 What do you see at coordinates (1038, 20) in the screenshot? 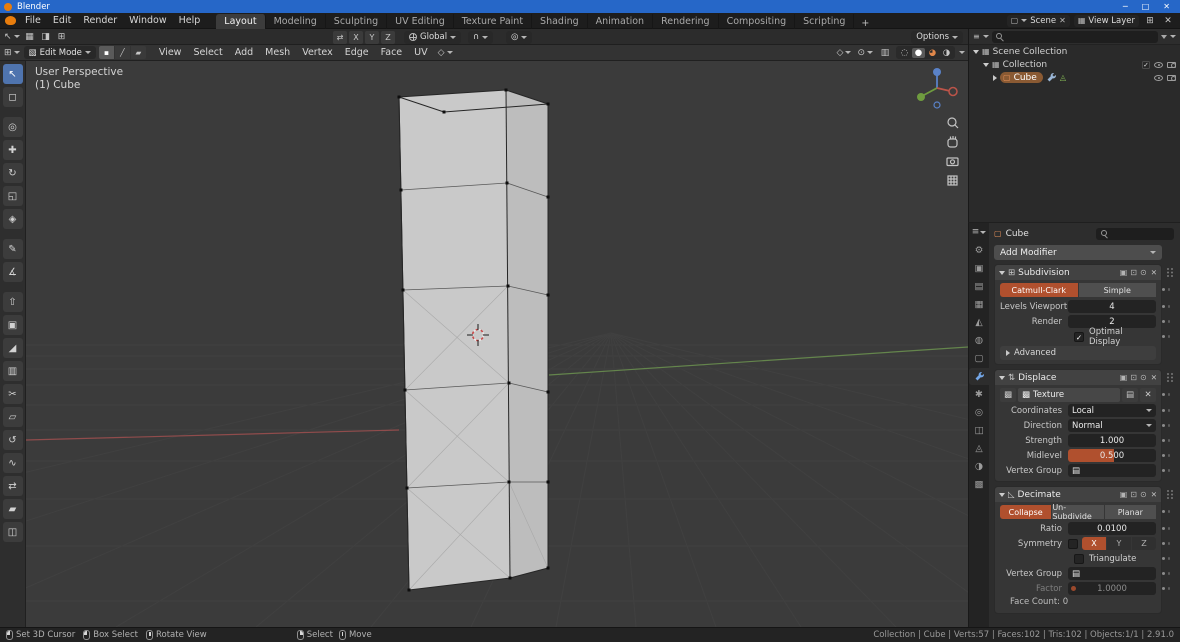
I see `scene-selector: ▢ Scene ✕` at bounding box center [1038, 20].